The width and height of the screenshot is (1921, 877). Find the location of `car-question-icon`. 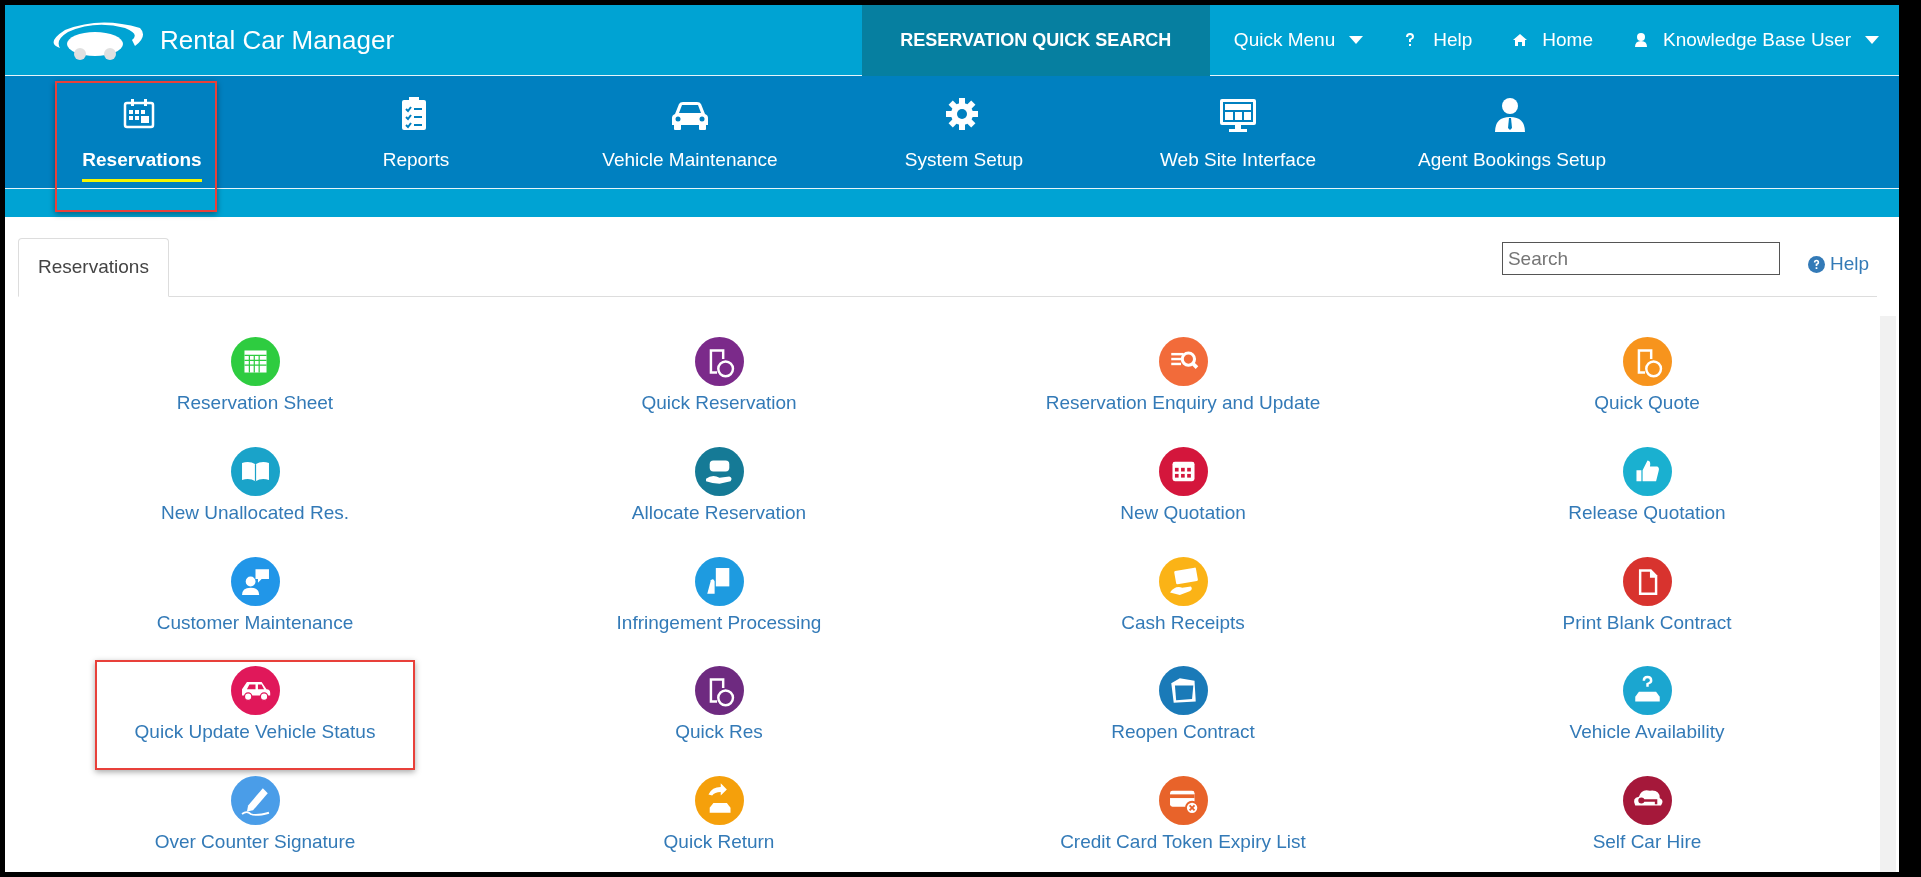

car-question-icon is located at coordinates (1647, 691).